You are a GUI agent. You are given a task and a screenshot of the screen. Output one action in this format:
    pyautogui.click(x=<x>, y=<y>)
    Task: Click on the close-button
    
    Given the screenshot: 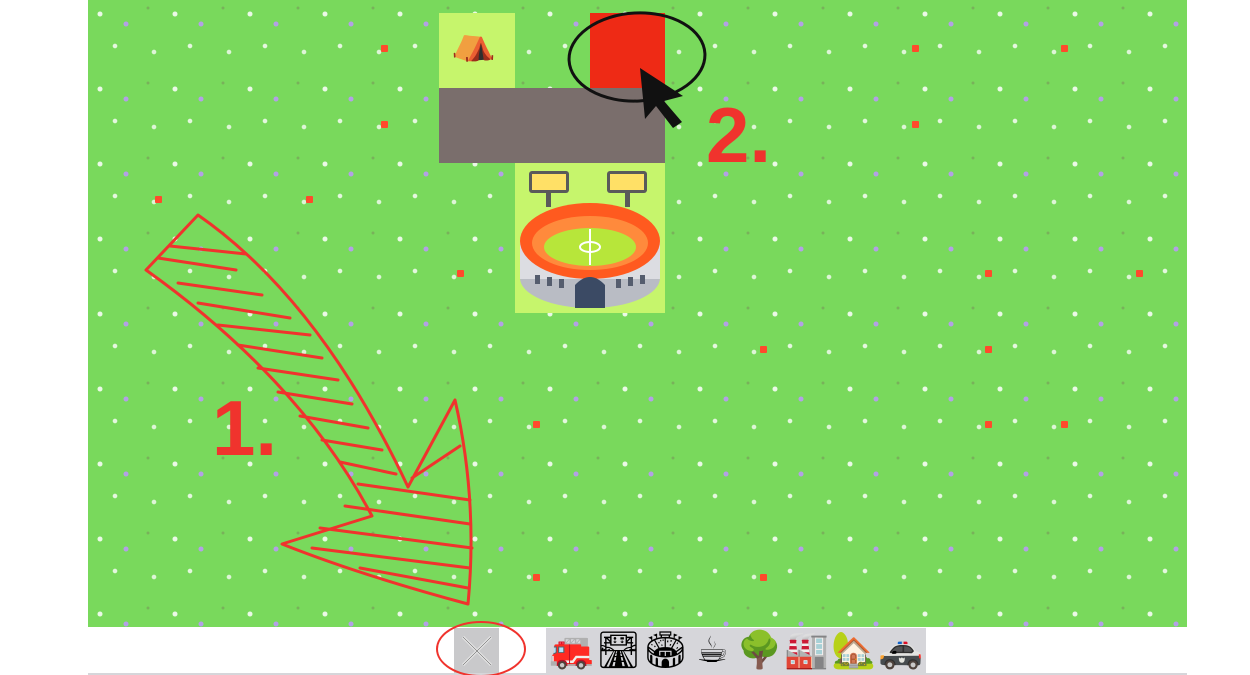 What is the action you would take?
    pyautogui.click(x=476, y=650)
    